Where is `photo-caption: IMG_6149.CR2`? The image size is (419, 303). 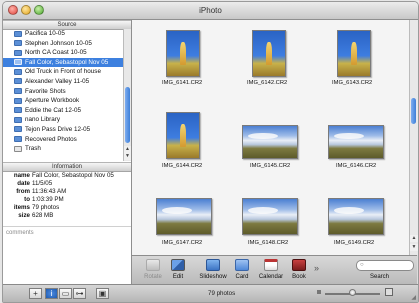 photo-caption: IMG_6149.CR2 is located at coordinates (354, 243).